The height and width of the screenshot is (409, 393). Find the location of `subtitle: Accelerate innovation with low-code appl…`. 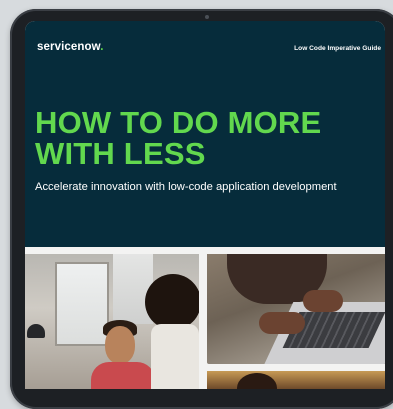

subtitle: Accelerate innovation with low-code appl… is located at coordinates (186, 187).